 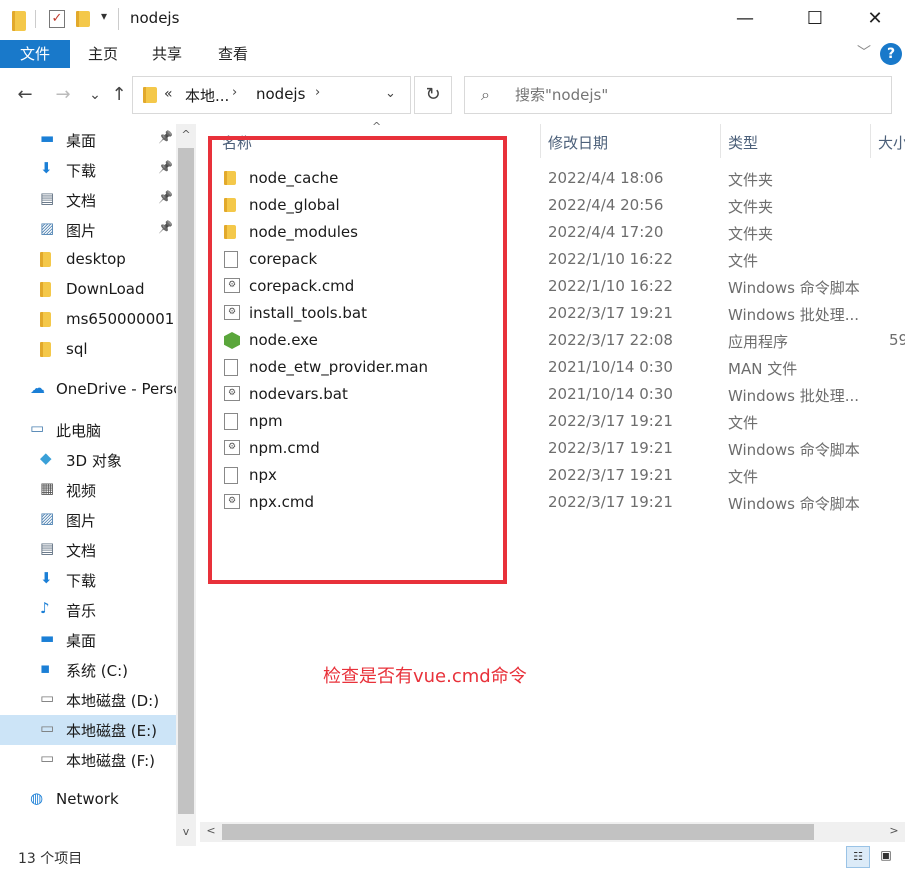 I want to click on sidebar-item: ▭ 此电脑, so click(x=88, y=430).